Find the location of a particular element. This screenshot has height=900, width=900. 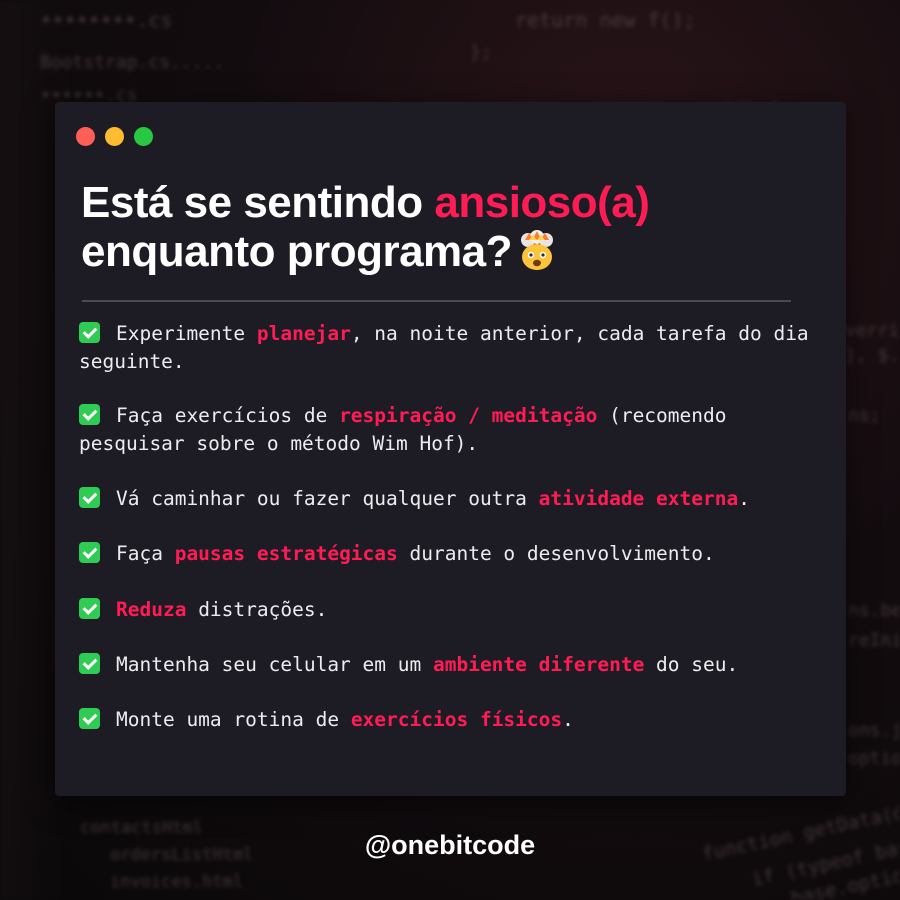

title-text: Está se sentindo is located at coordinates (258, 202).